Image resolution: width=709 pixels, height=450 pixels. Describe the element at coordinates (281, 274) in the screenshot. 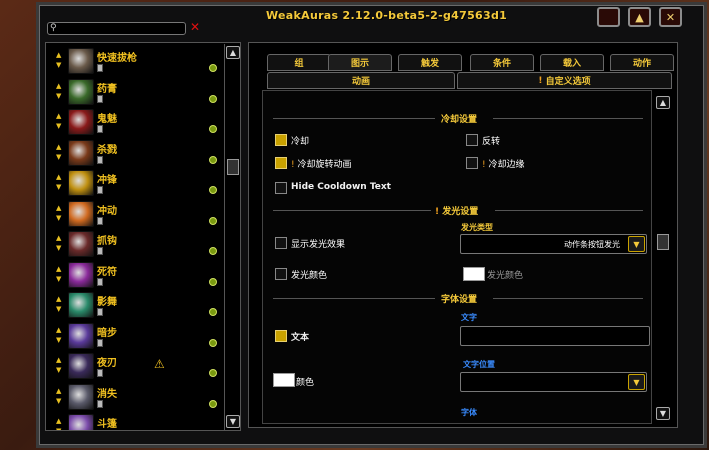

I see `glow-color-checkbox` at that location.